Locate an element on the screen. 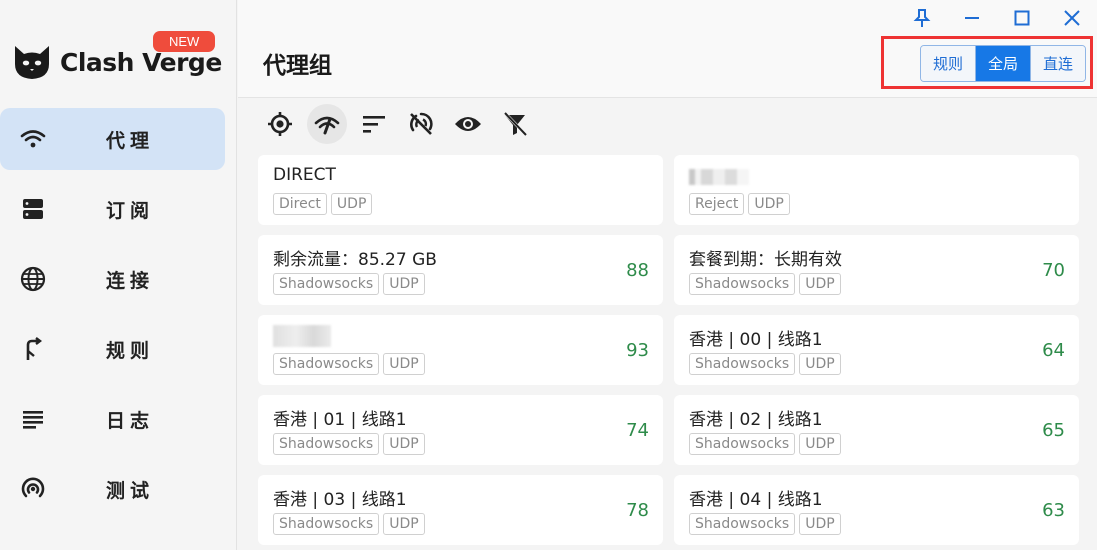 The height and width of the screenshot is (550, 1097). mode-toggle-group: 规则 全局 直连 is located at coordinates (1003, 63).